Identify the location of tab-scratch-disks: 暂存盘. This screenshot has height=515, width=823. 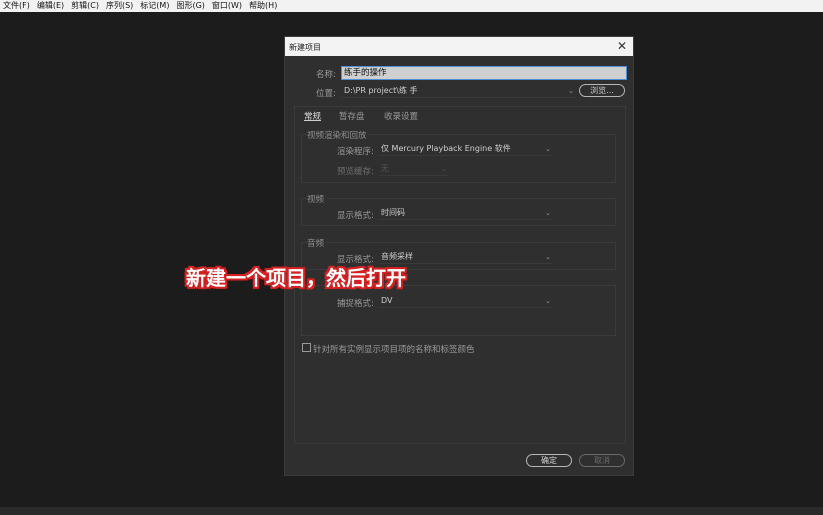
(352, 116).